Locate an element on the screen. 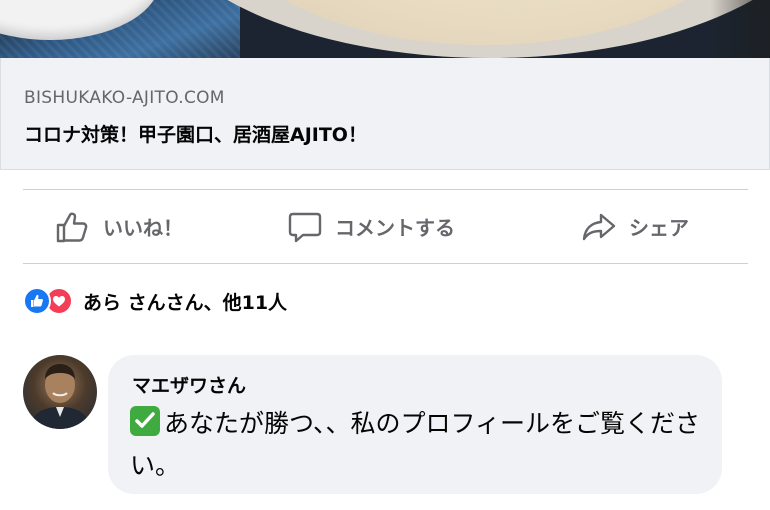 This screenshot has height=510, width=770. reactions-summary-text: あら さんさん、他11人 is located at coordinates (185, 302).